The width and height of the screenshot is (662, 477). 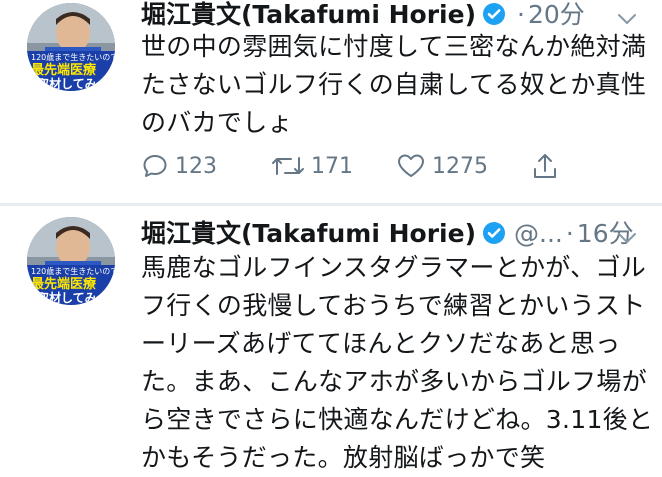 I want to click on like-button: 1275, so click(x=442, y=166).